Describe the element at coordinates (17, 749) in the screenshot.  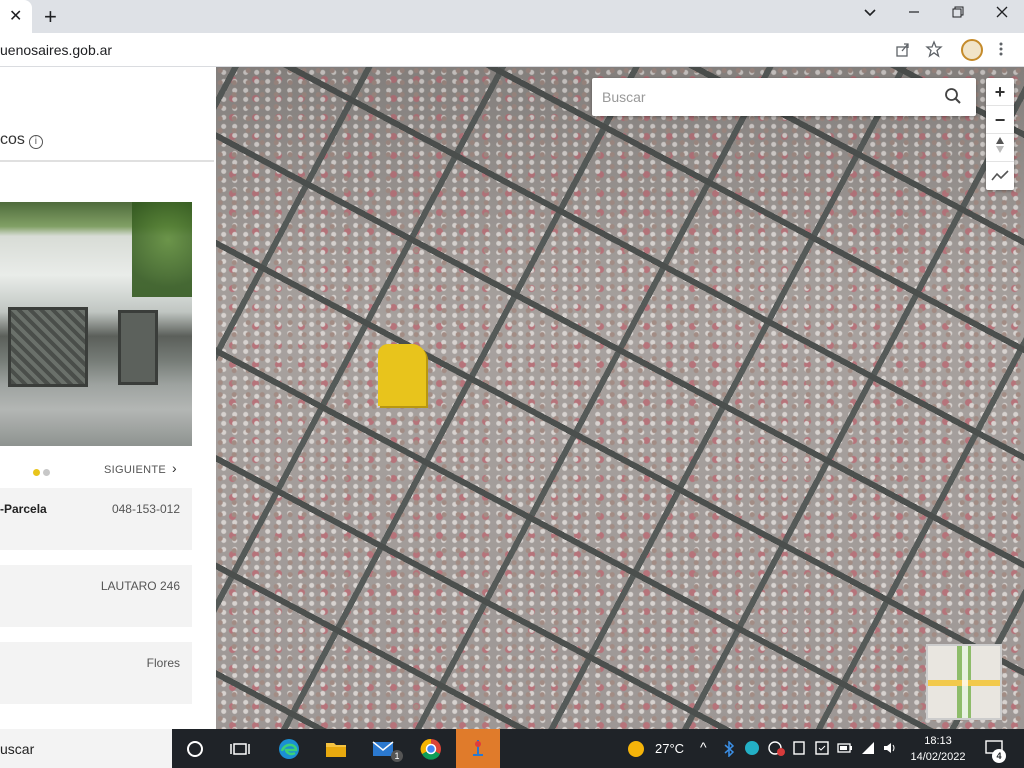
I see `taskbar-search-text: uscar` at that location.